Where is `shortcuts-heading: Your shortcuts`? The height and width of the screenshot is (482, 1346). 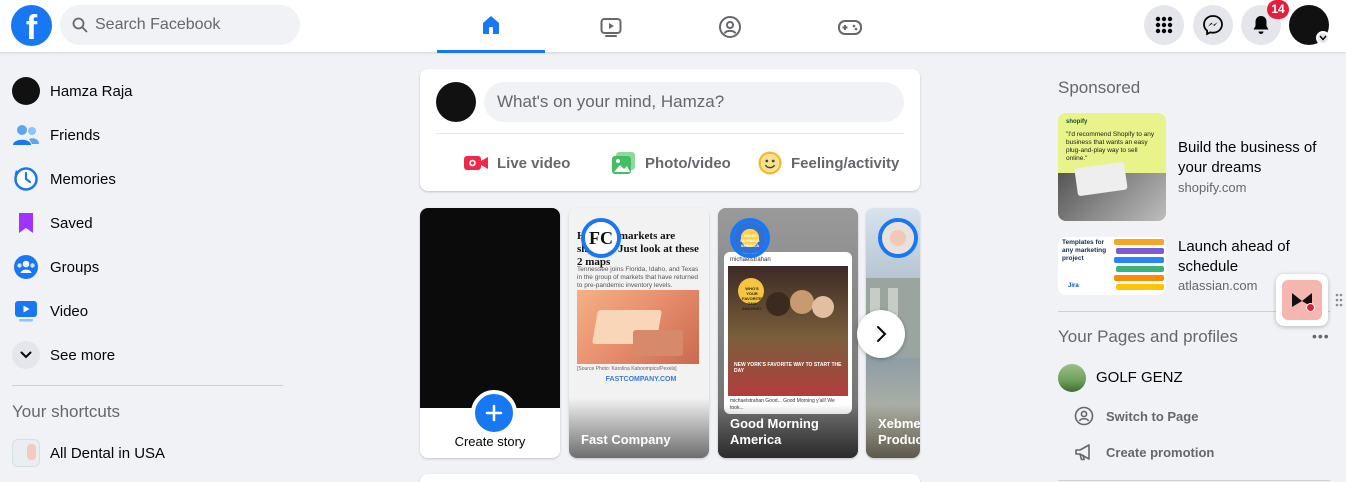
shortcuts-heading: Your shortcuts is located at coordinates (66, 411).